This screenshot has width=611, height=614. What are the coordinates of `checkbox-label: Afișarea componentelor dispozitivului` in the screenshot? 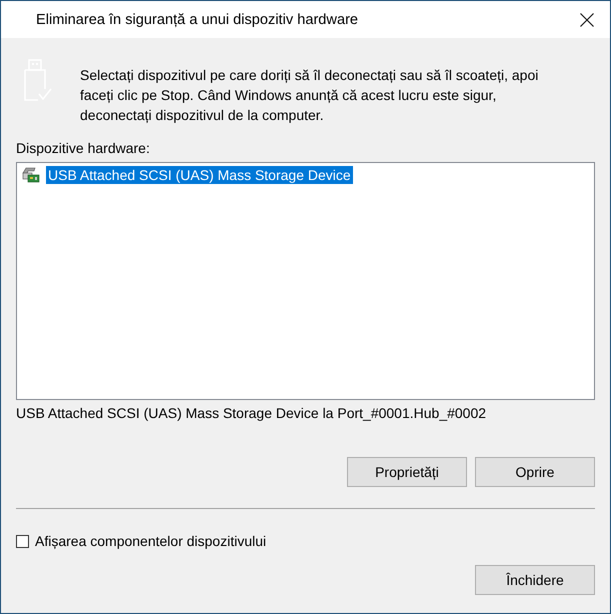 It's located at (150, 541).